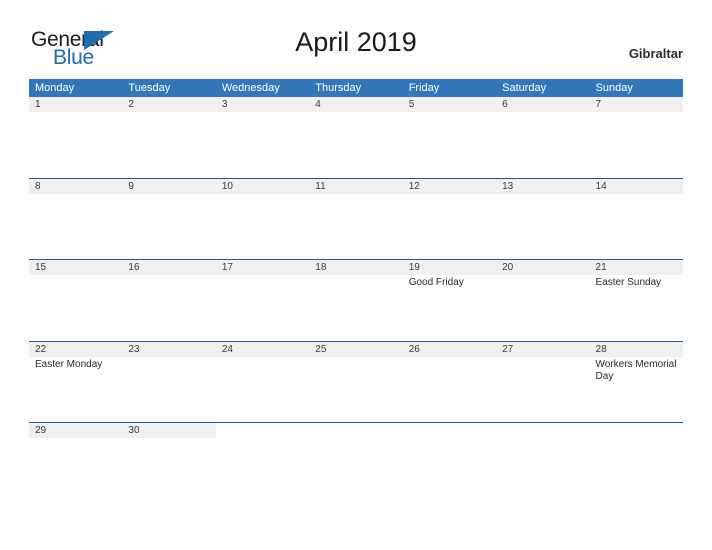  I want to click on calendar-day-cell: 11, so click(356, 218).